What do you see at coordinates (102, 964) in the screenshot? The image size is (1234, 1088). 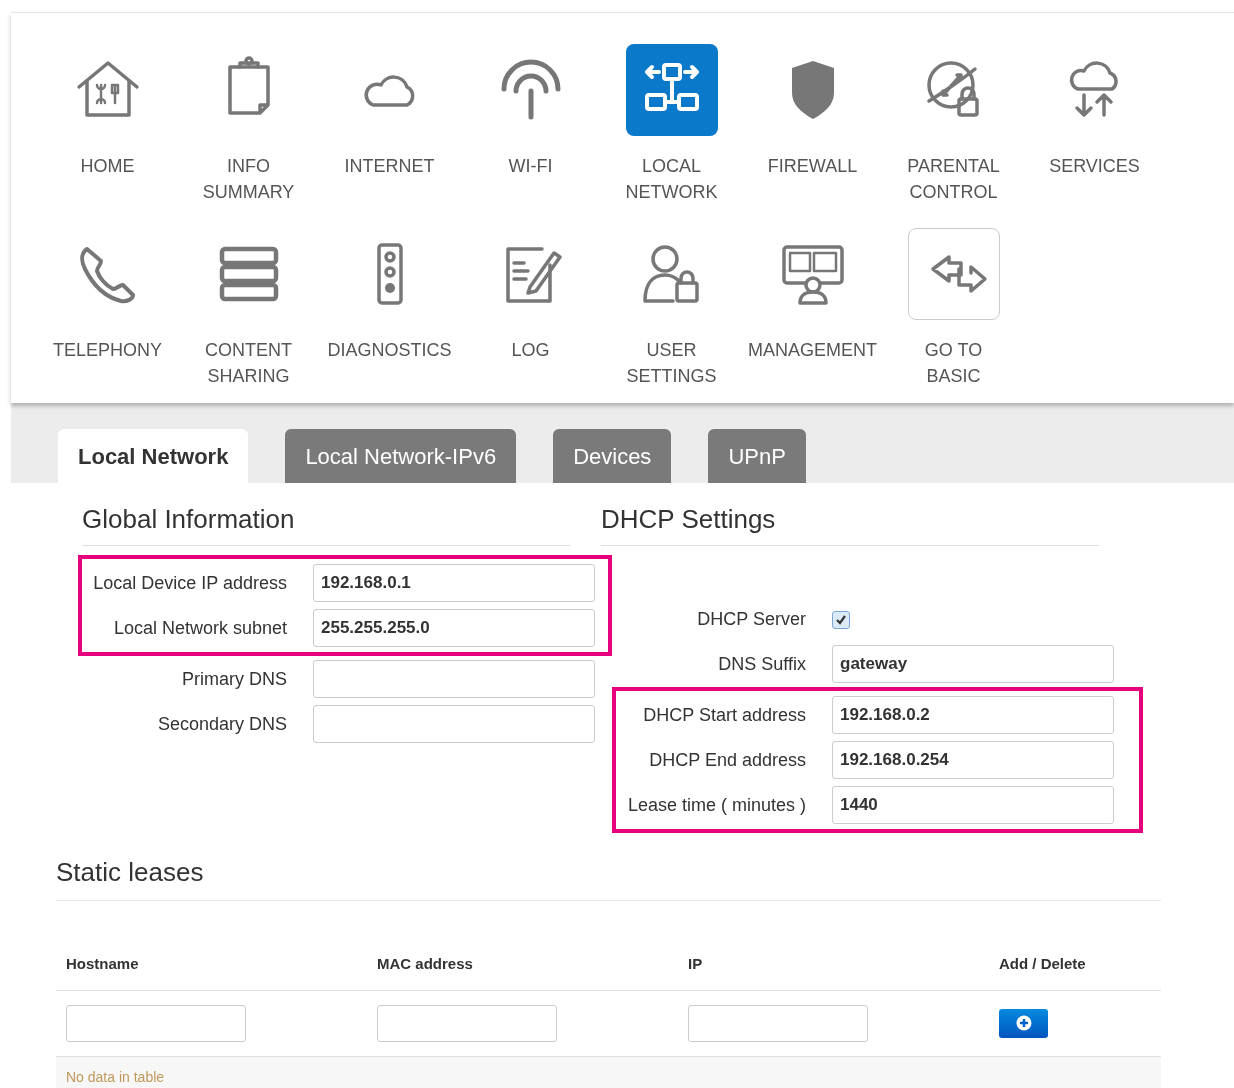 I see `column-header: Hostname` at bounding box center [102, 964].